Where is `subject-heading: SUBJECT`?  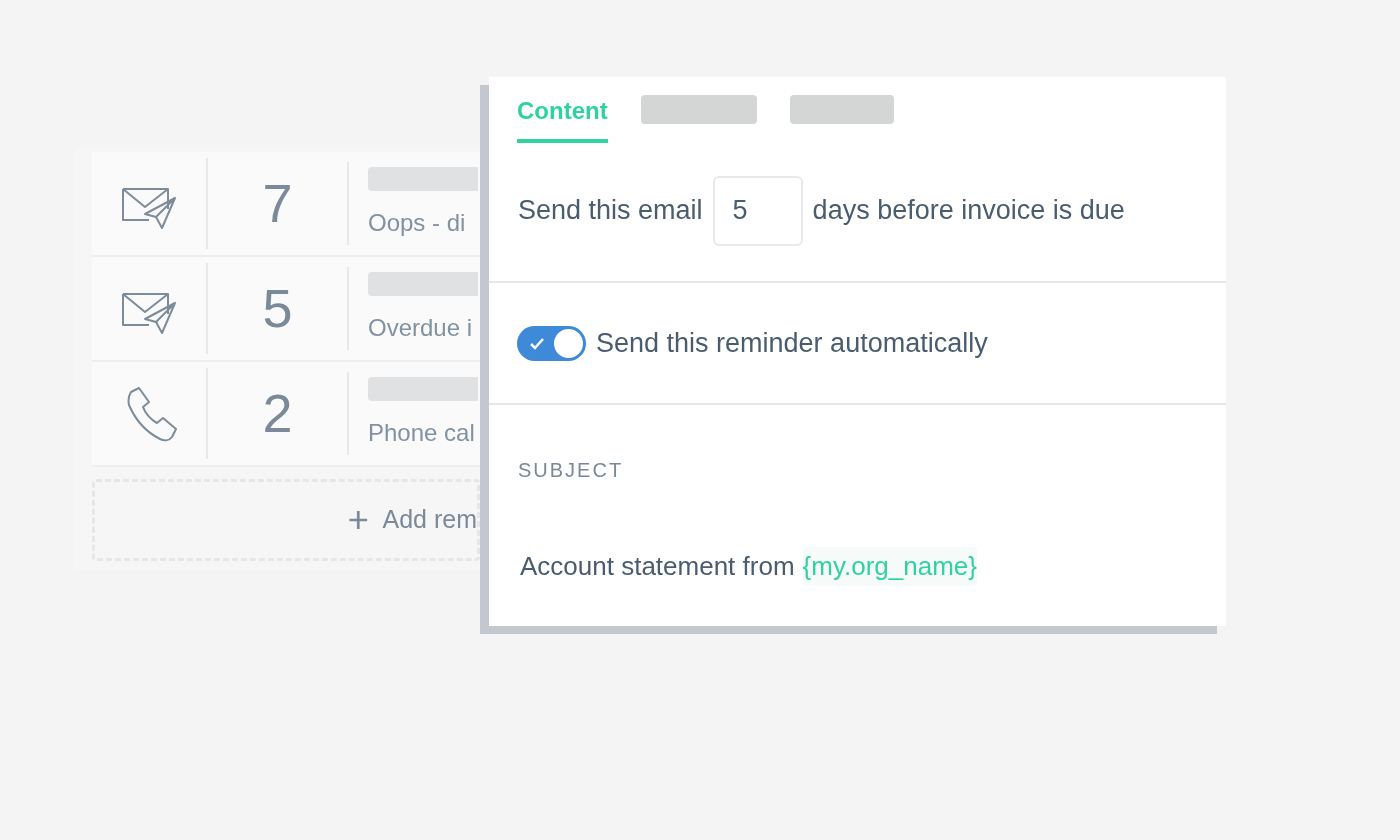
subject-heading: SUBJECT is located at coordinates (571, 470).